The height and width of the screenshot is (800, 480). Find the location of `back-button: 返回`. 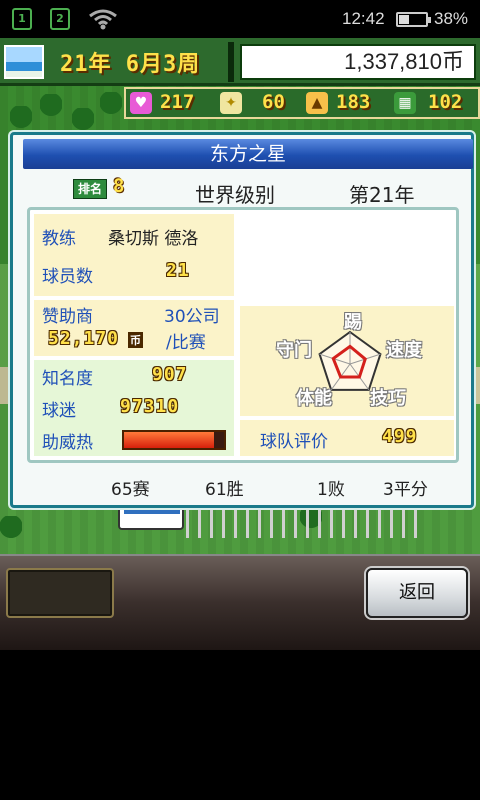

back-button: 返回 is located at coordinates (417, 593).